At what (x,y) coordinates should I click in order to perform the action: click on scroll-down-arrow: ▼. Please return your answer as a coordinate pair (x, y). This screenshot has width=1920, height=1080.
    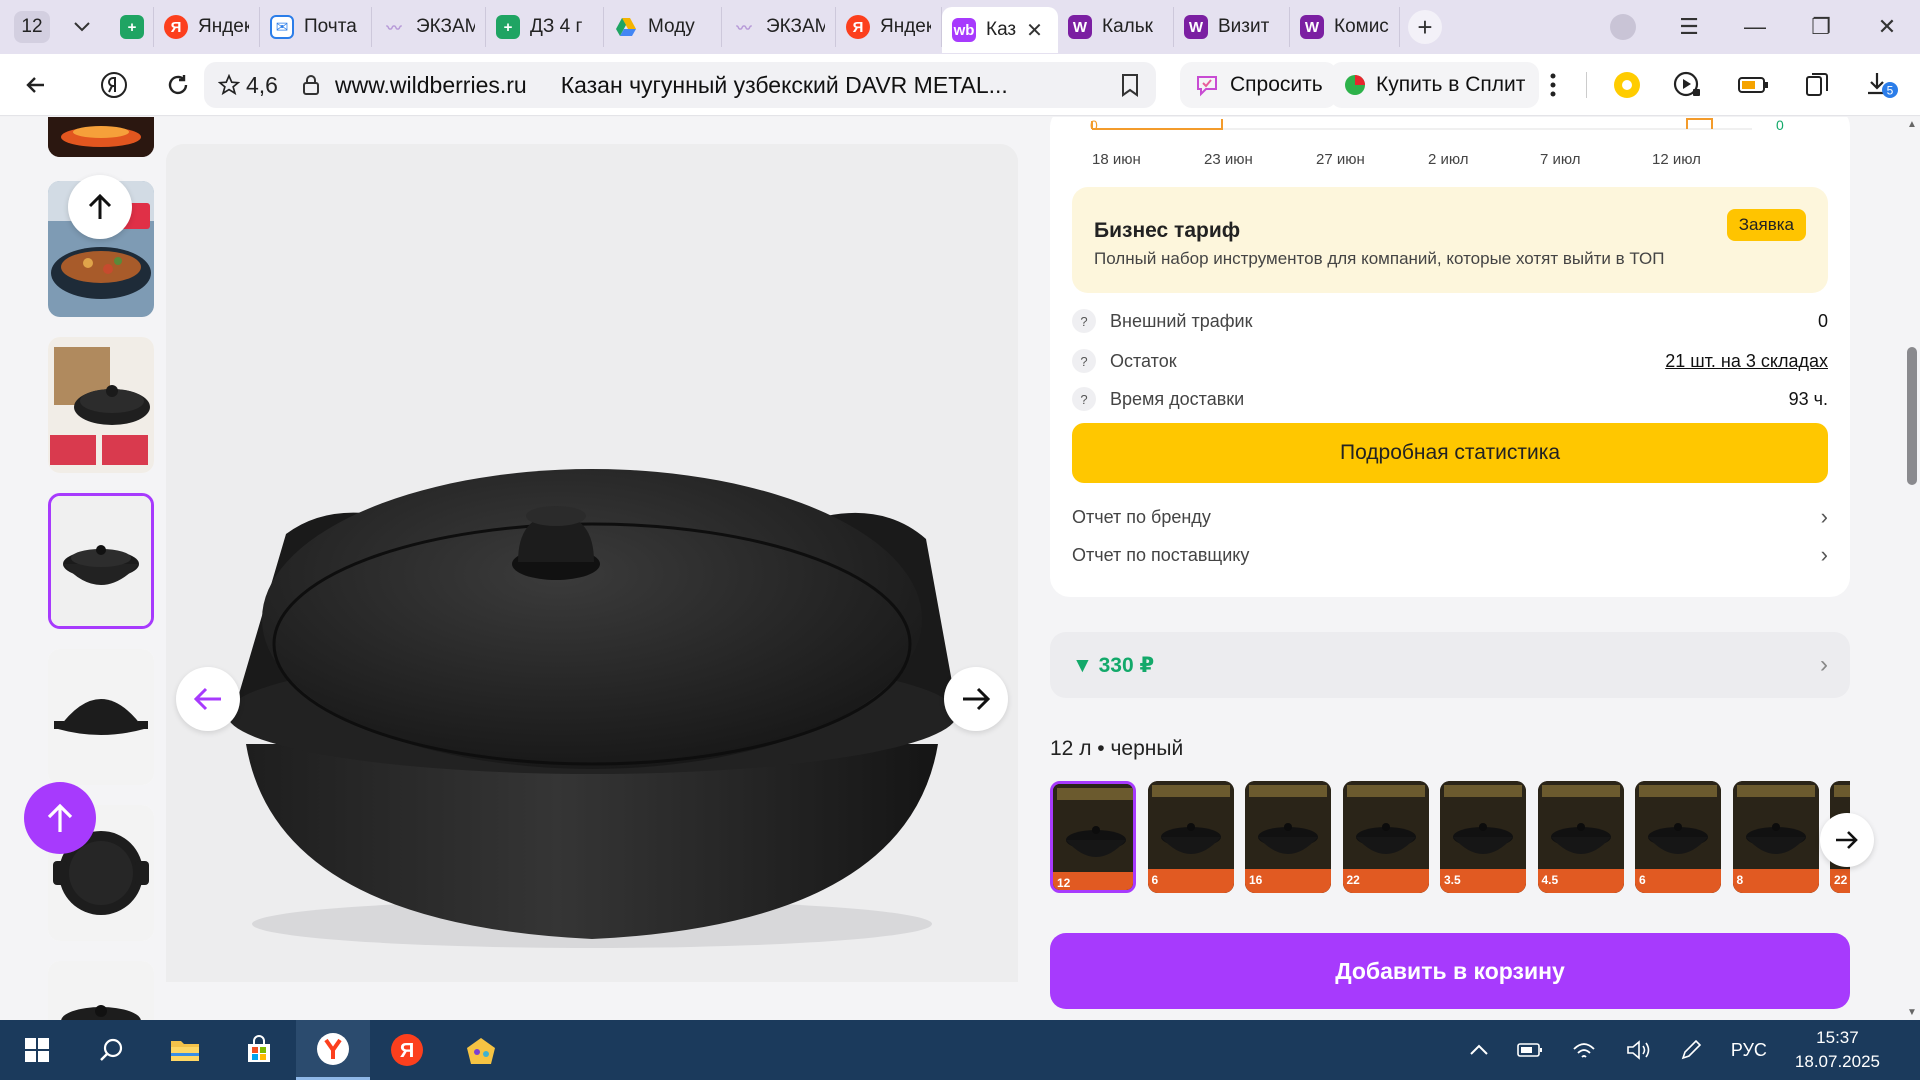
    Looking at the image, I should click on (1912, 1012).